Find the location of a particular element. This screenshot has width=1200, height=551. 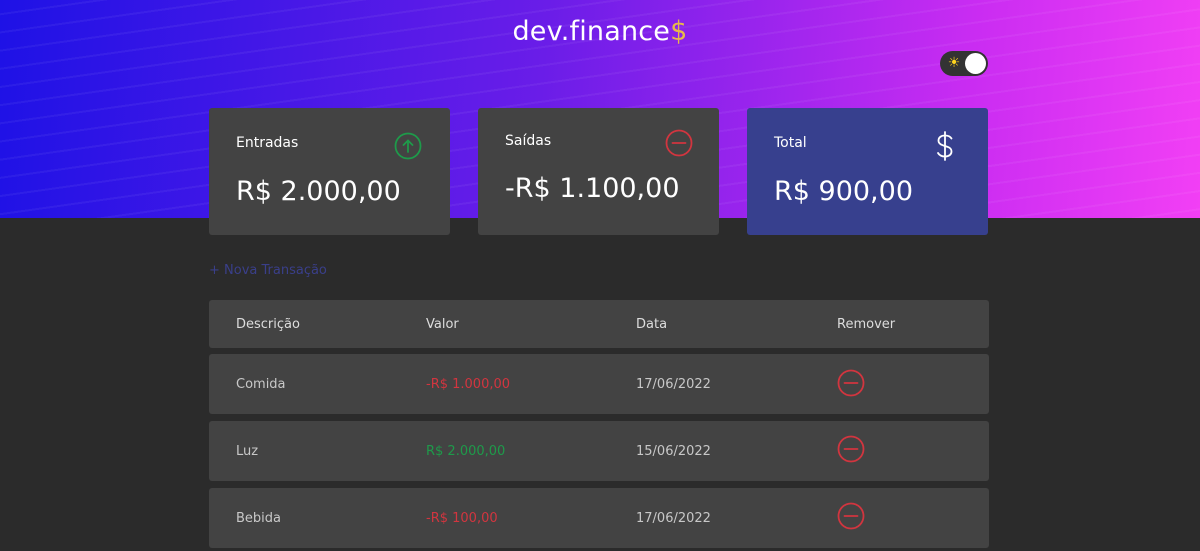

income-card-label: Entradas is located at coordinates (267, 143).